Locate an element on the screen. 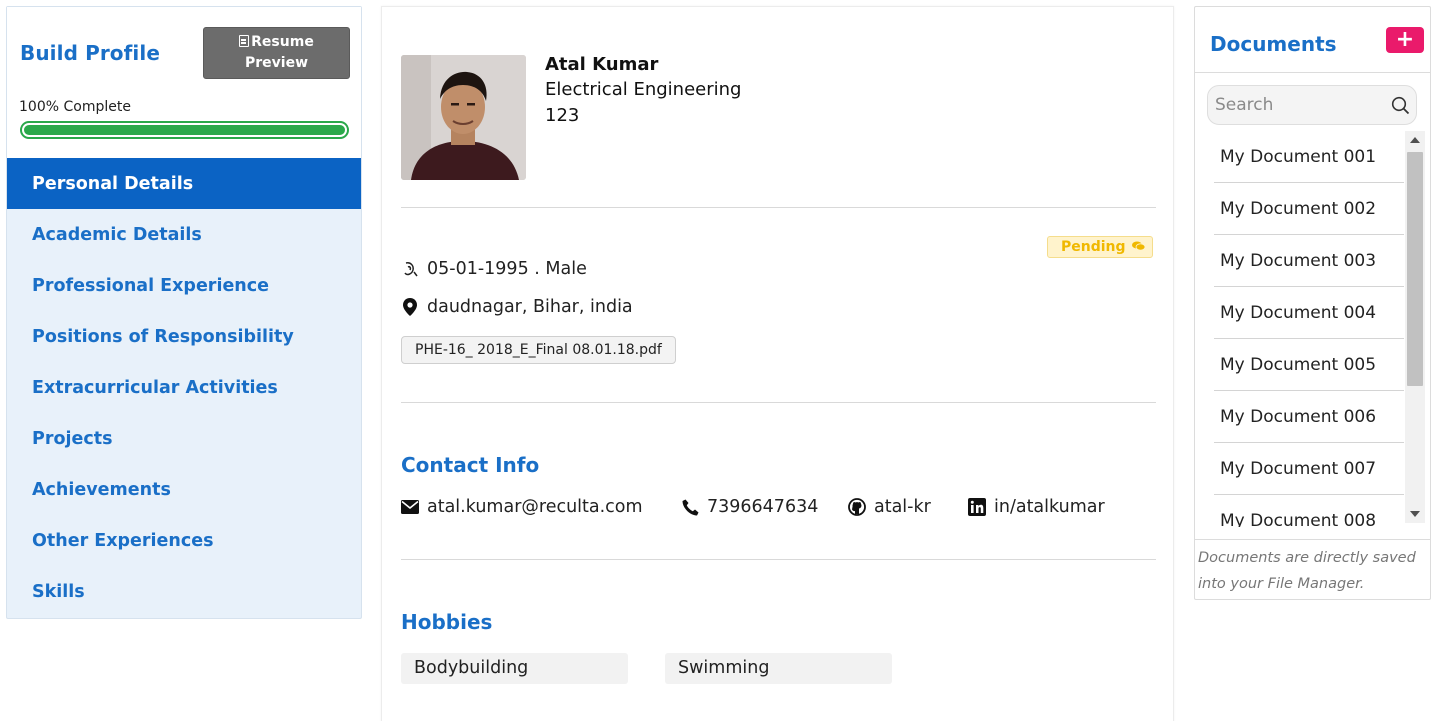 Image resolution: width=1447 pixels, height=721 pixels. nav-item-achievements: Achievements is located at coordinates (184, 489).